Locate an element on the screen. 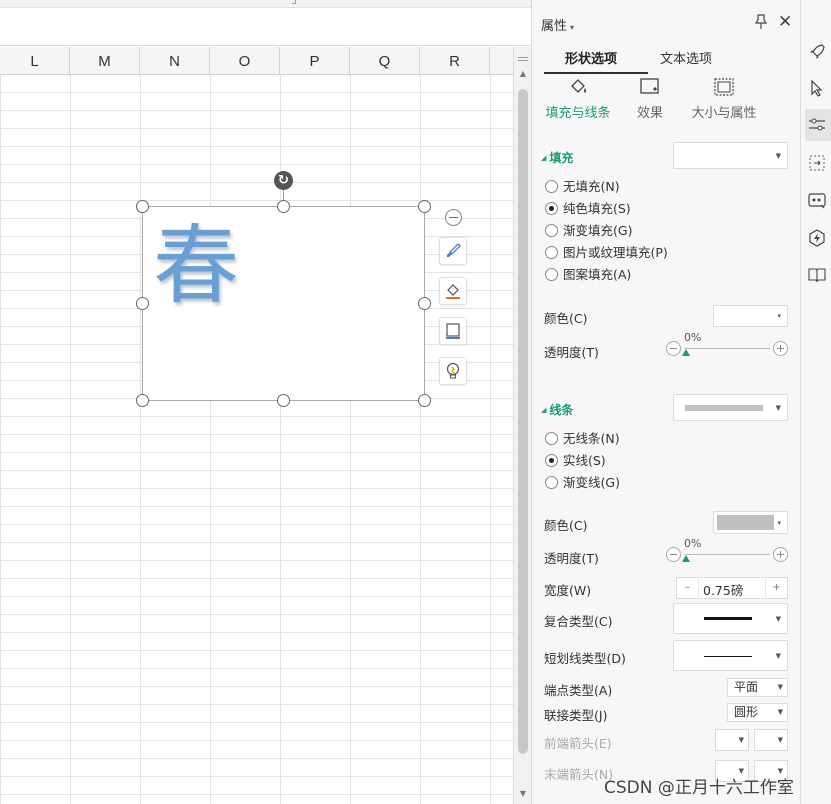 The height and width of the screenshot is (804, 831). cap-type-dropdown: 平面 ▼ is located at coordinates (757, 687).